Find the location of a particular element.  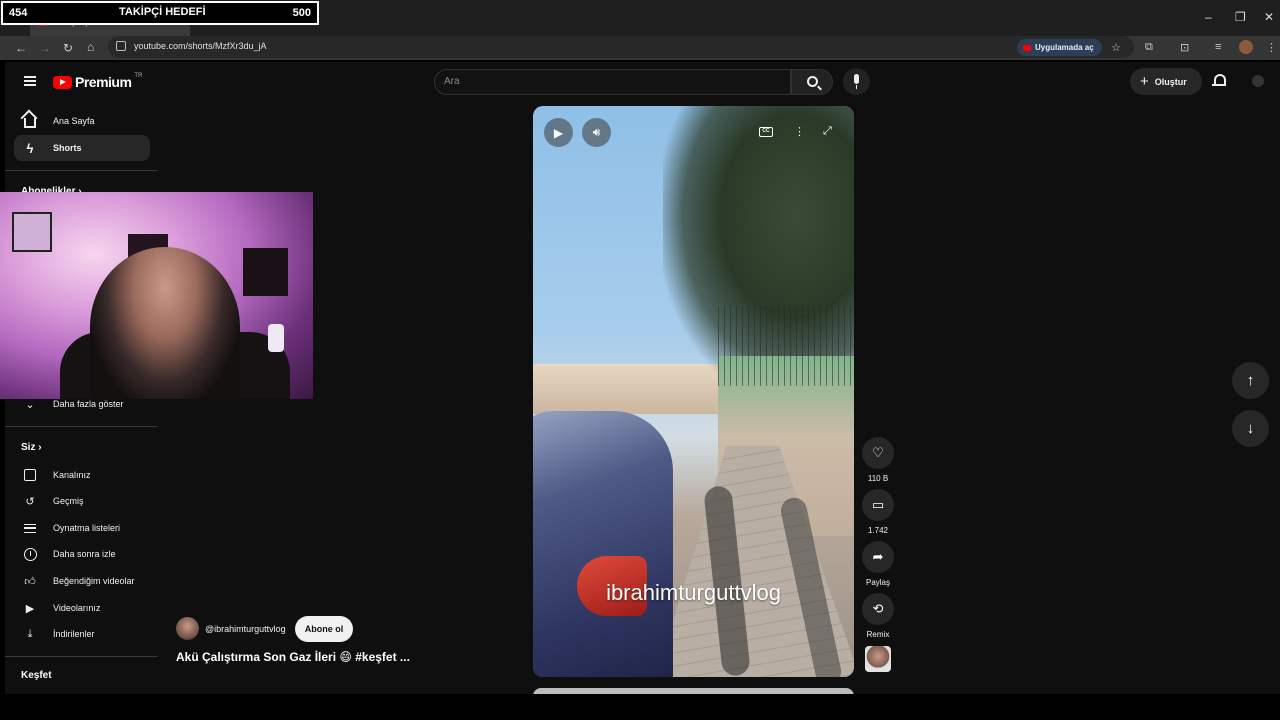

play-icon: ▶ is located at coordinates (558, 132).